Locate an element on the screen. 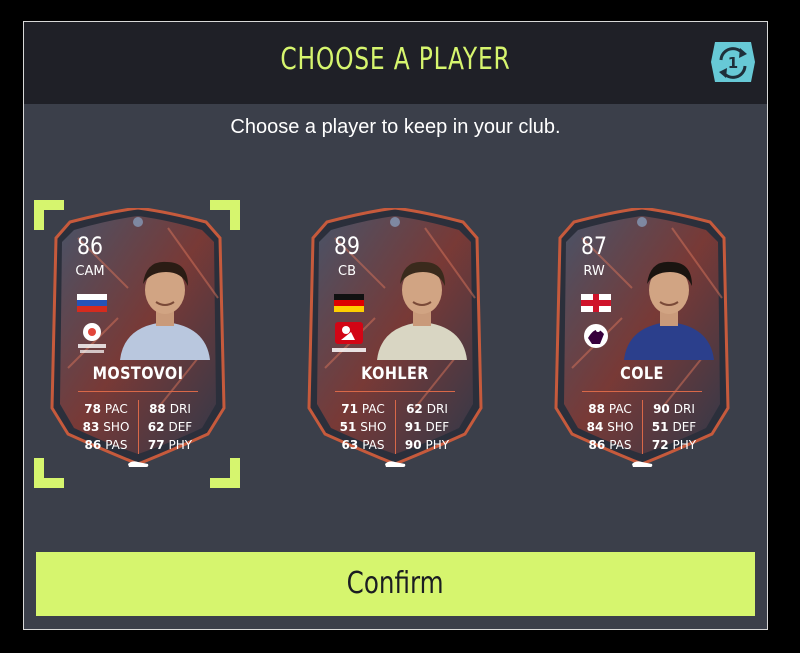 The width and height of the screenshot is (800, 653). stat-value: 91 is located at coordinates (413, 427).